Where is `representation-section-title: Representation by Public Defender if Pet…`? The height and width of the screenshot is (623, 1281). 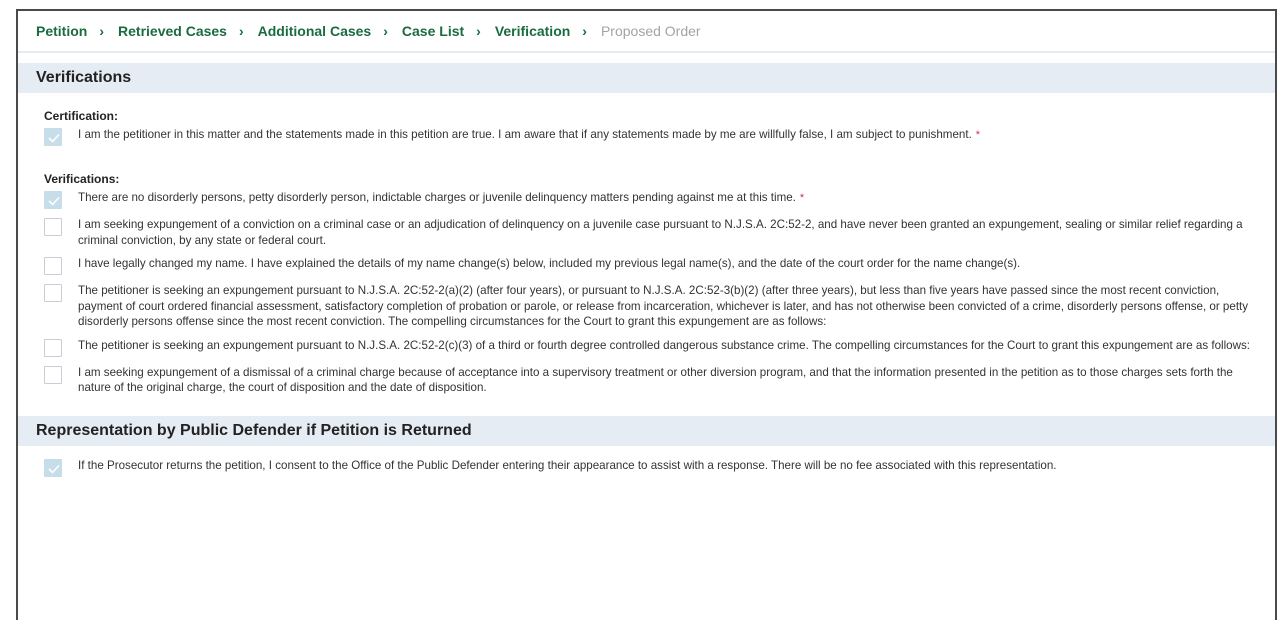 representation-section-title: Representation by Public Defender if Pet… is located at coordinates (646, 430).